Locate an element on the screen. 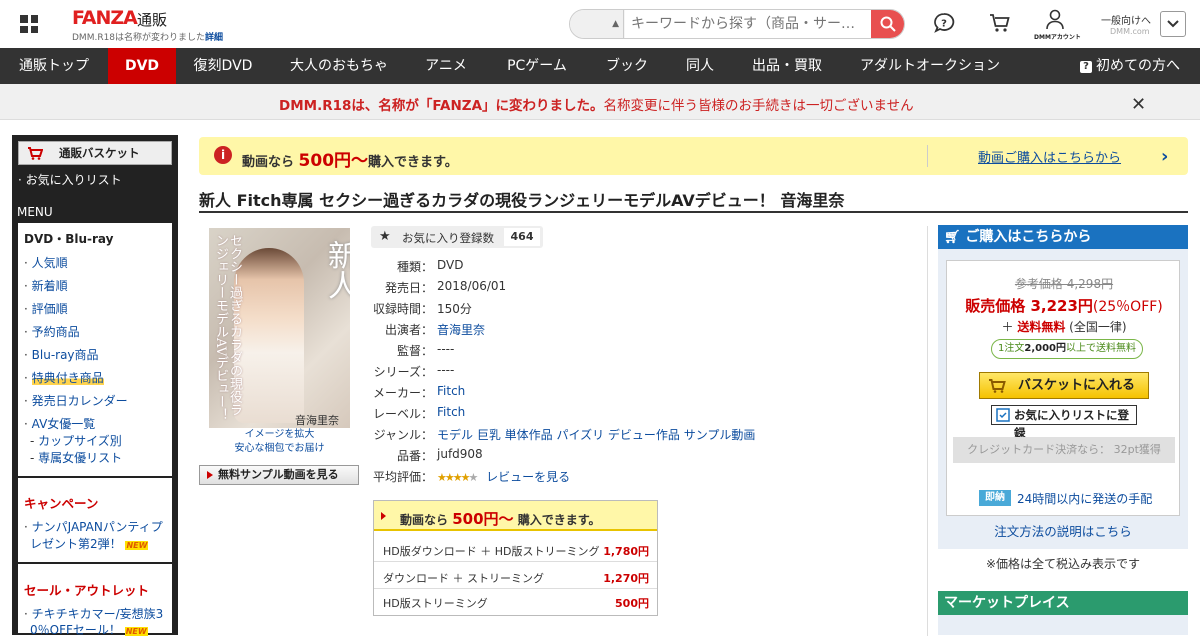 This screenshot has height=638, width=1200. video-purchase-link: 動画ご購入はこちらから is located at coordinates (1049, 156).